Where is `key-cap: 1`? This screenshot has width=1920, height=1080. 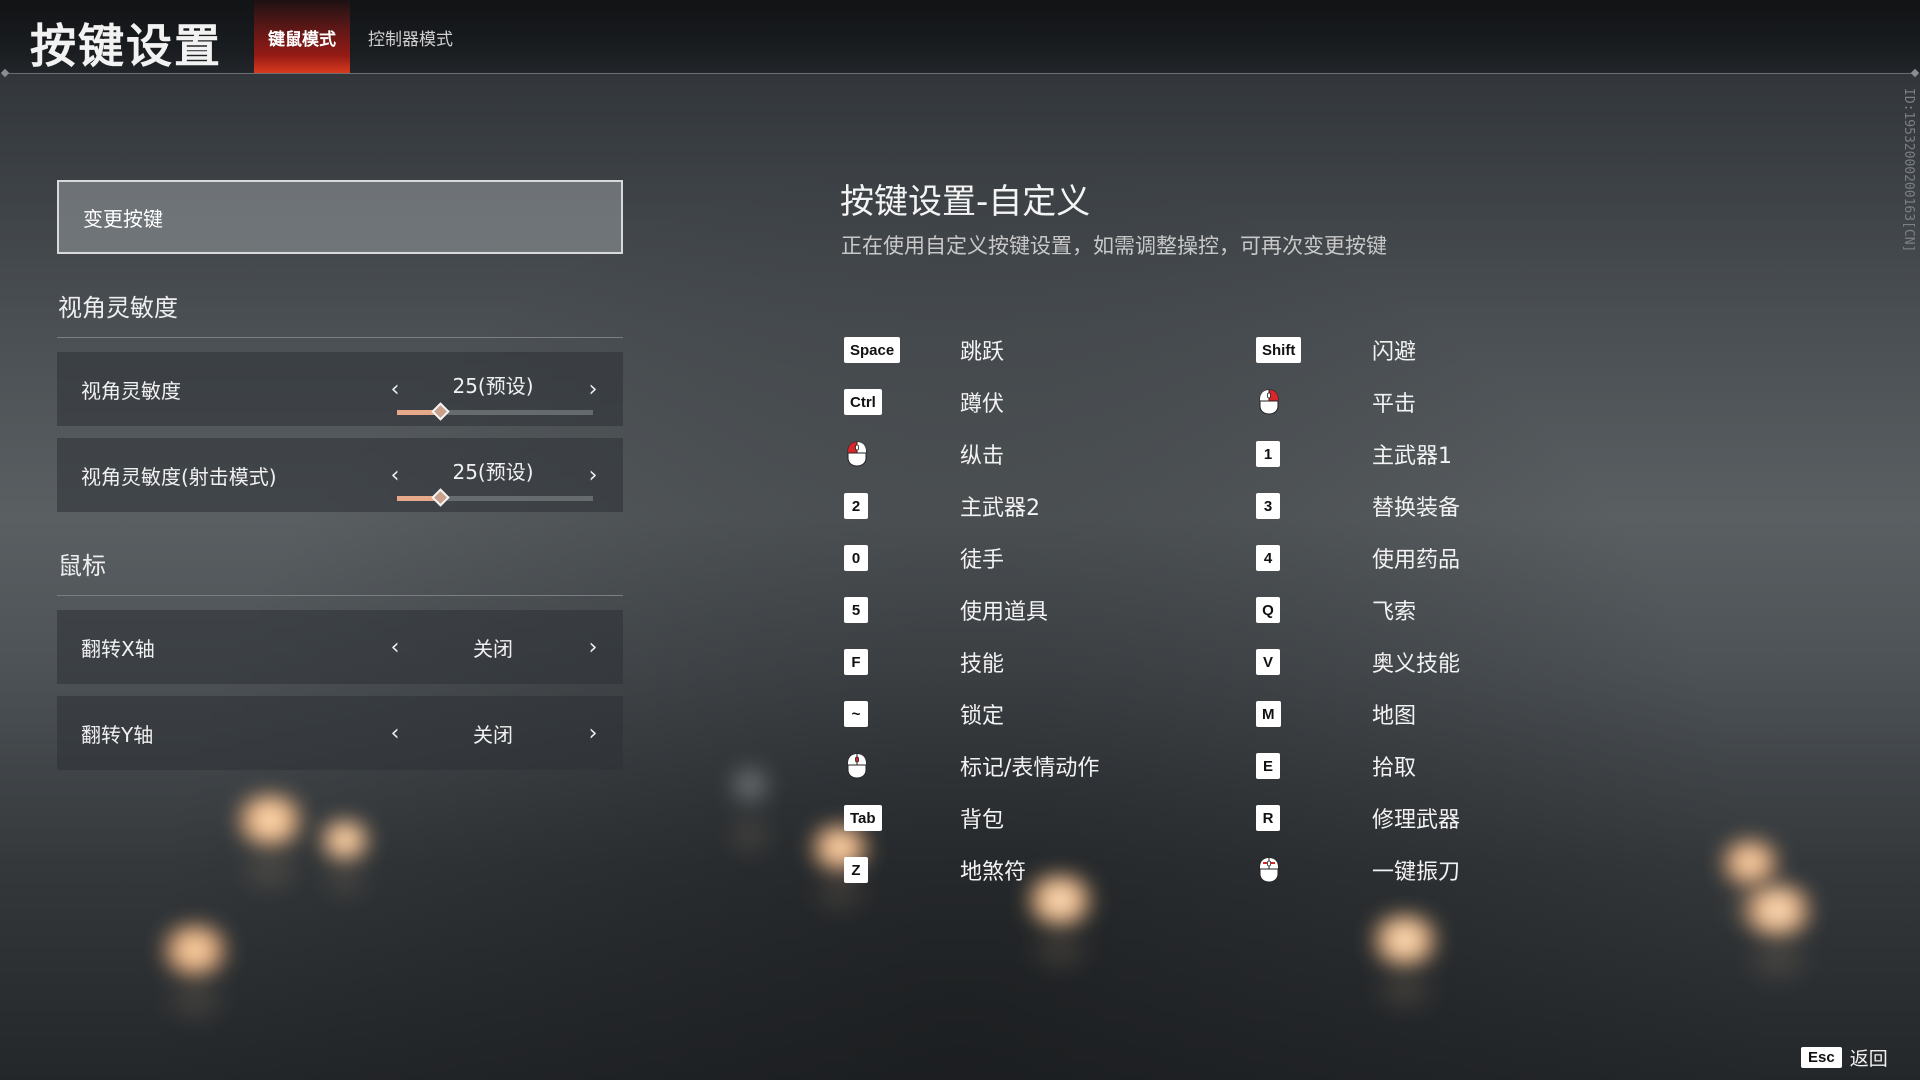
key-cap: 1 is located at coordinates (1268, 454).